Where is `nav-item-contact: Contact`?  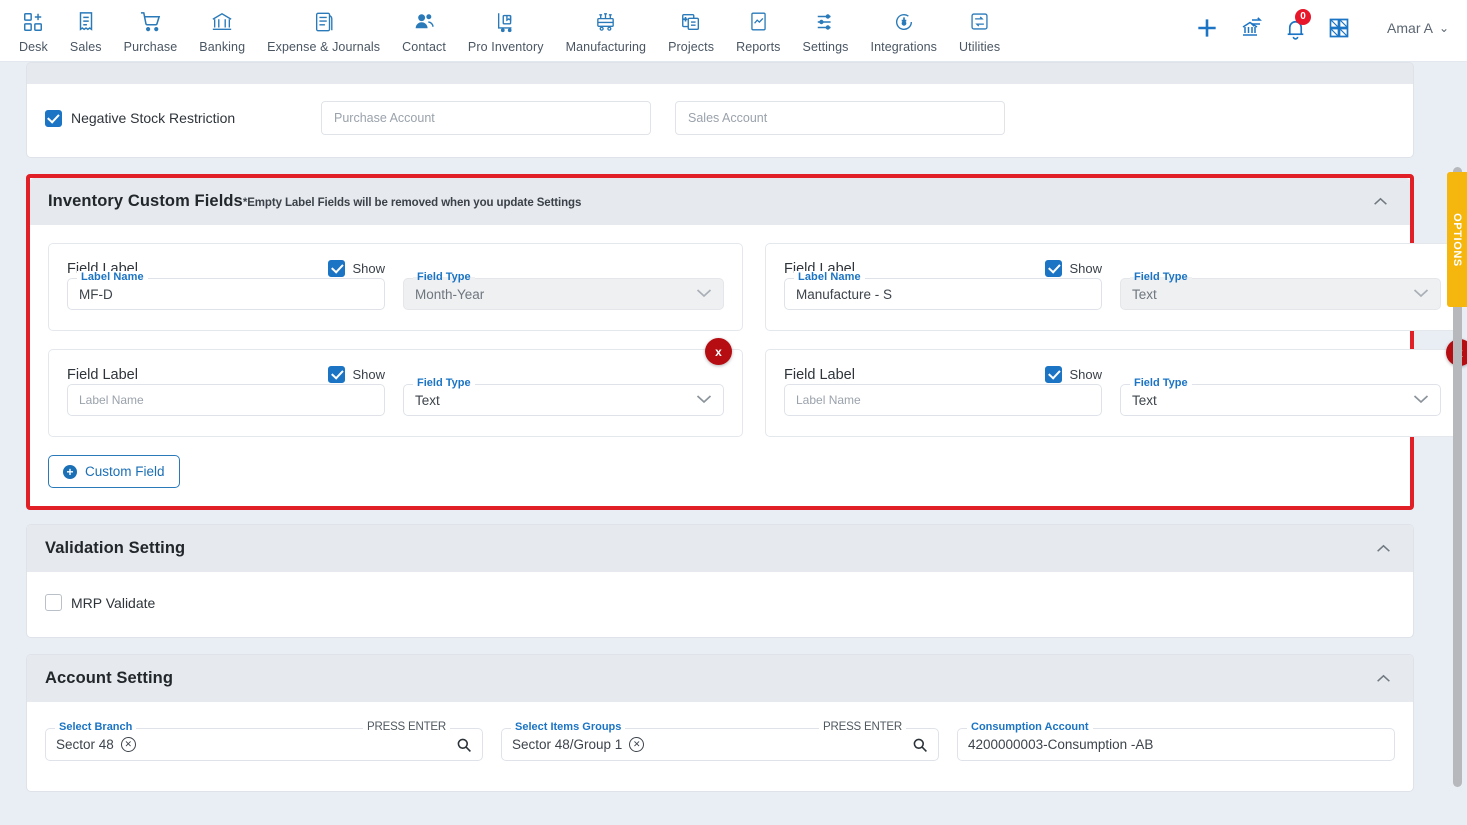 nav-item-contact: Contact is located at coordinates (424, 31).